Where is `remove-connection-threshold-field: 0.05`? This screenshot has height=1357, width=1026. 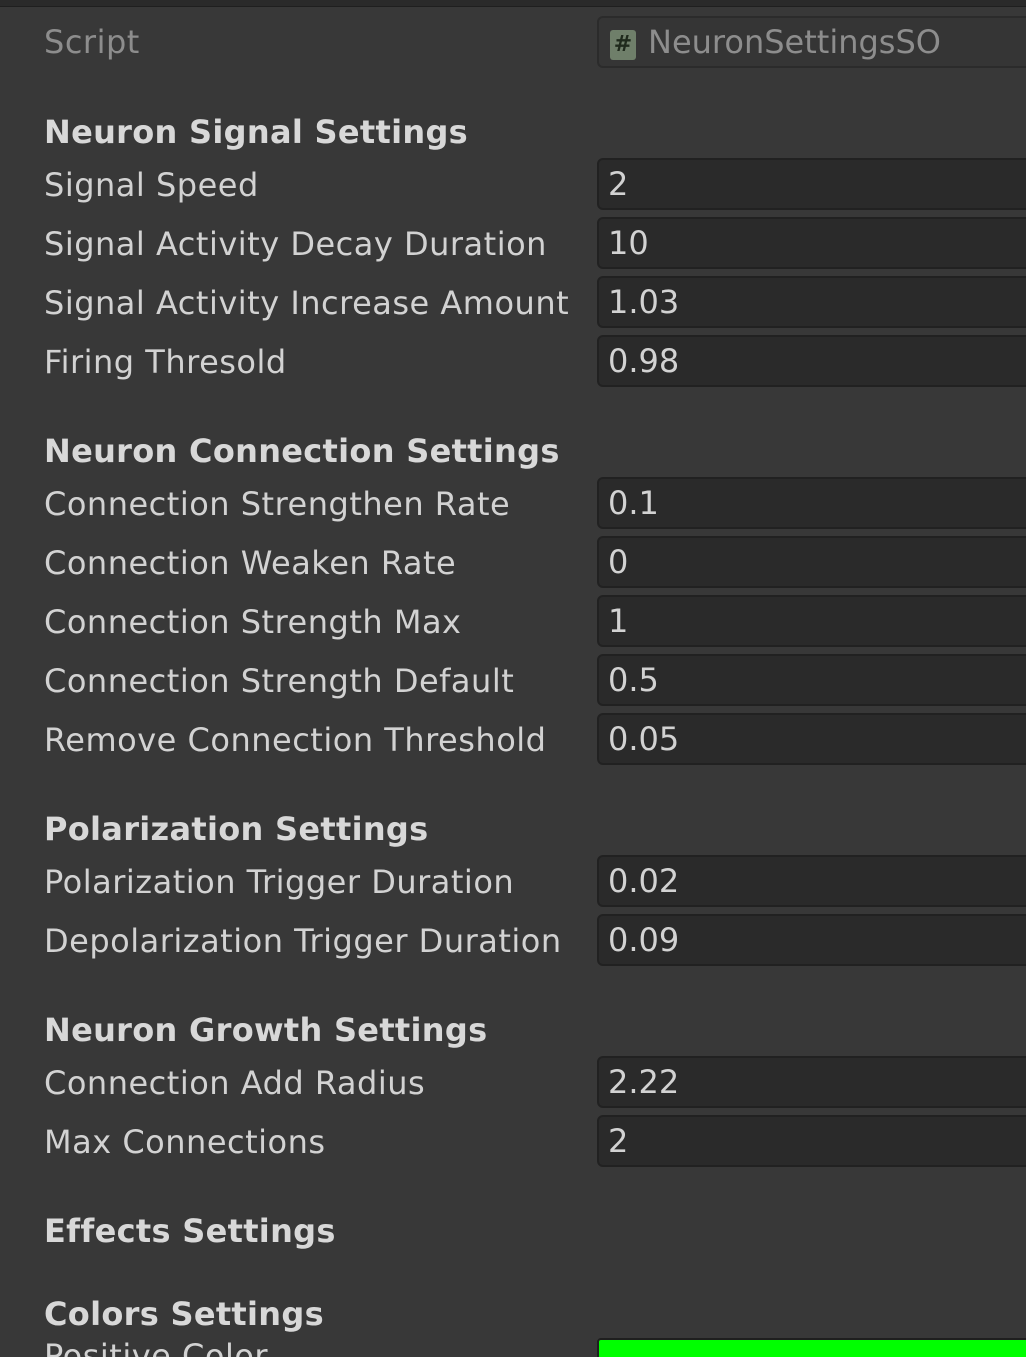
remove-connection-threshold-field: 0.05 is located at coordinates (811, 739).